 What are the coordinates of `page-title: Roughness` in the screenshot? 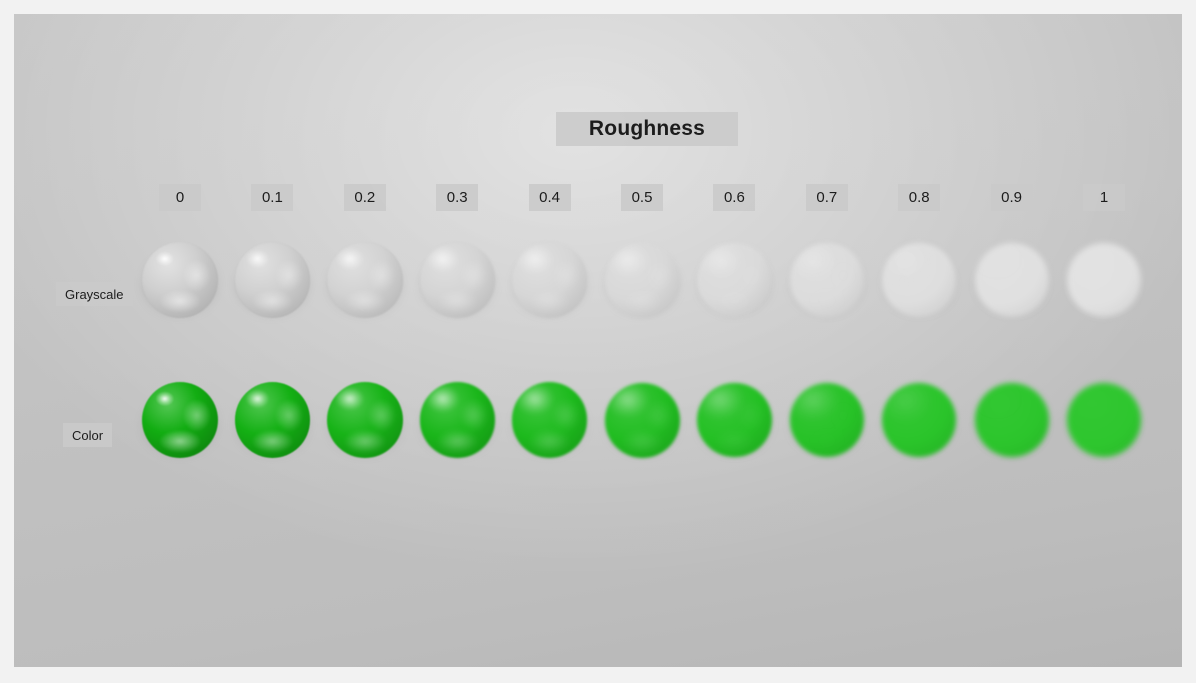 It's located at (647, 129).